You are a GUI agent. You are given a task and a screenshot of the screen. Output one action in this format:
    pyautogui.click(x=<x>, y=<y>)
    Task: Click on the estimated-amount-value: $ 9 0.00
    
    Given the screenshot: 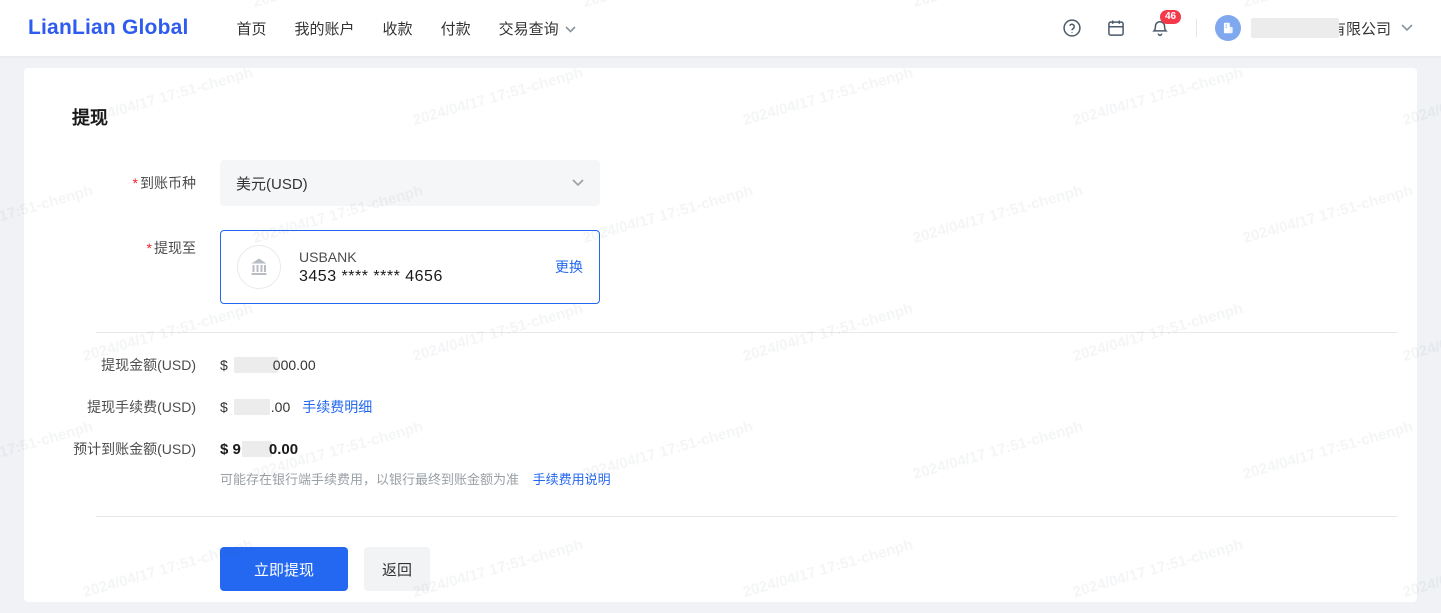 What is the action you would take?
    pyautogui.click(x=259, y=449)
    